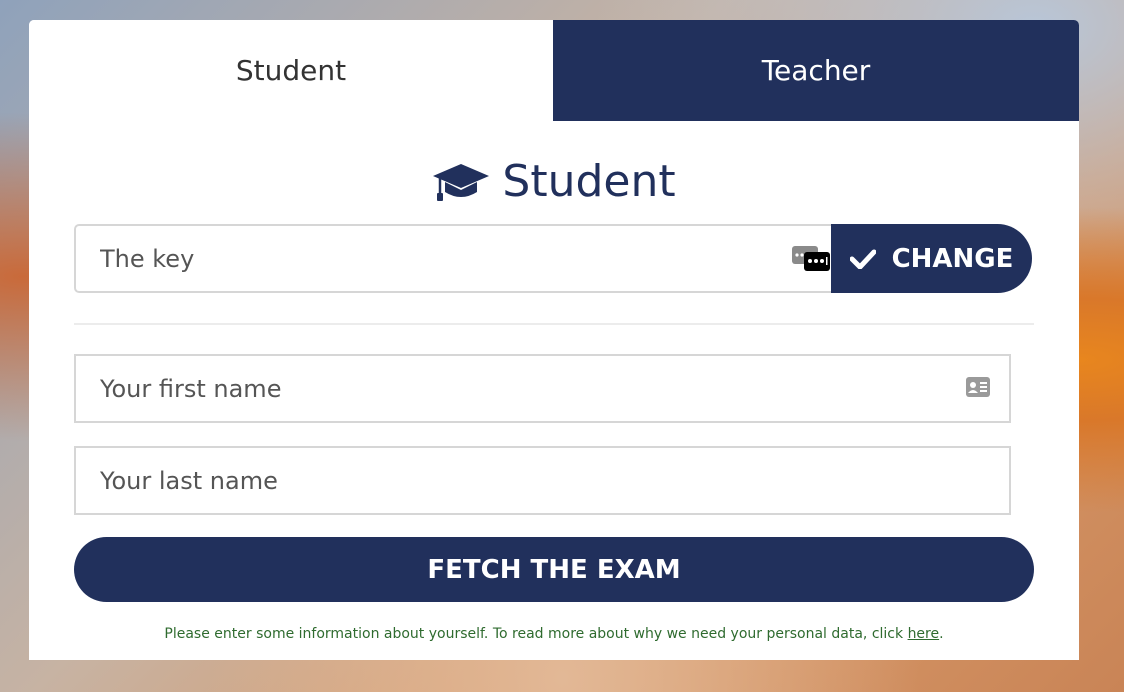 The image size is (1124, 692). I want to click on password-manager-icon, so click(812, 258).